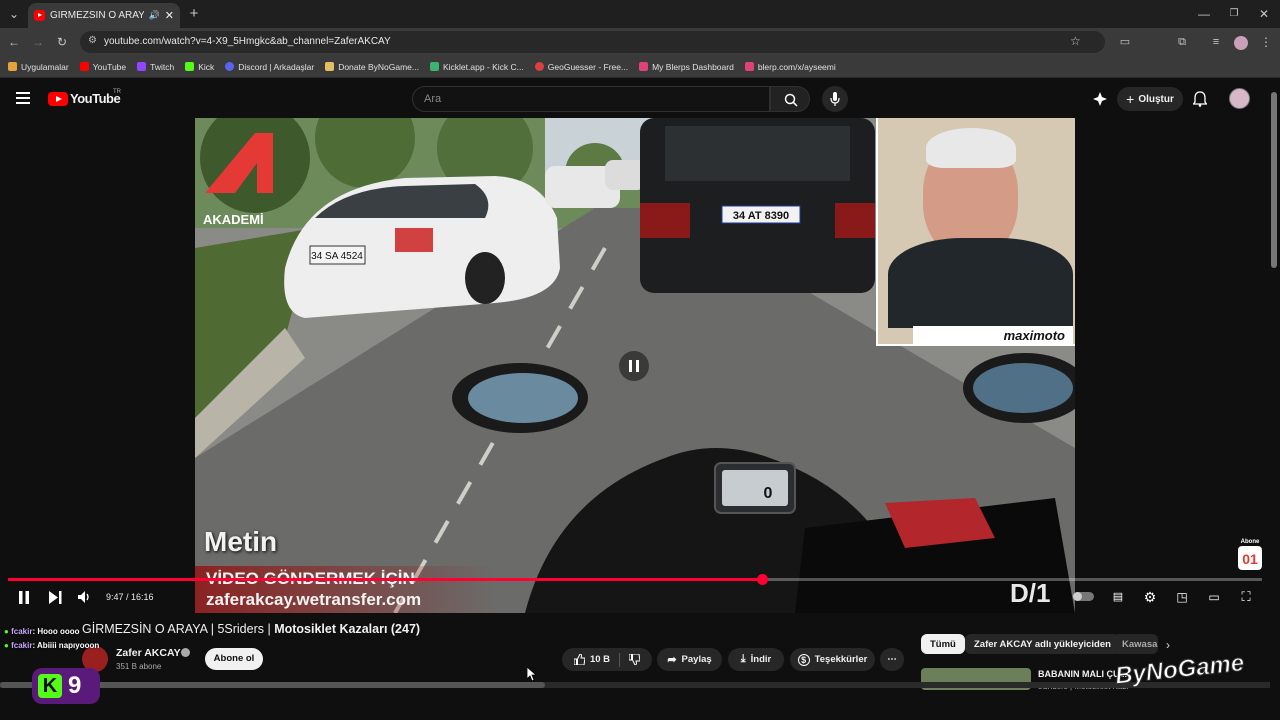  What do you see at coordinates (761, 659) in the screenshot?
I see `download-label: İndir` at bounding box center [761, 659].